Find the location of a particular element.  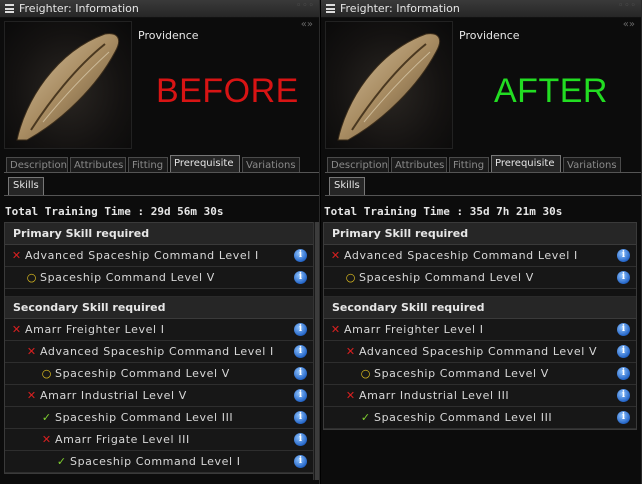

skill-label: Amarr Industrial Level III is located at coordinates (434, 395).